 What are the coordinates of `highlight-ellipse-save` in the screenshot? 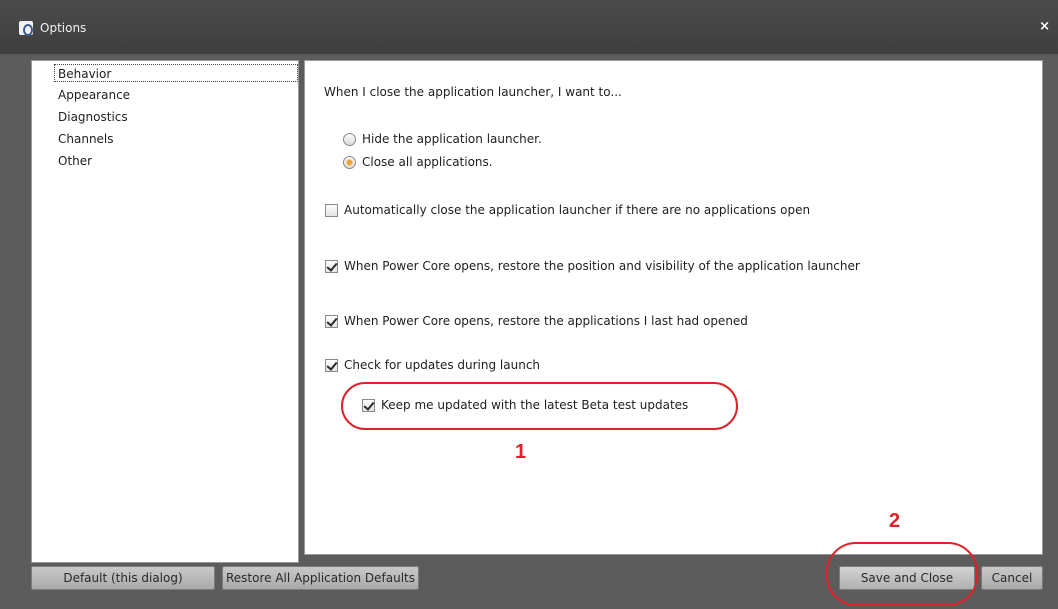 It's located at (902, 574).